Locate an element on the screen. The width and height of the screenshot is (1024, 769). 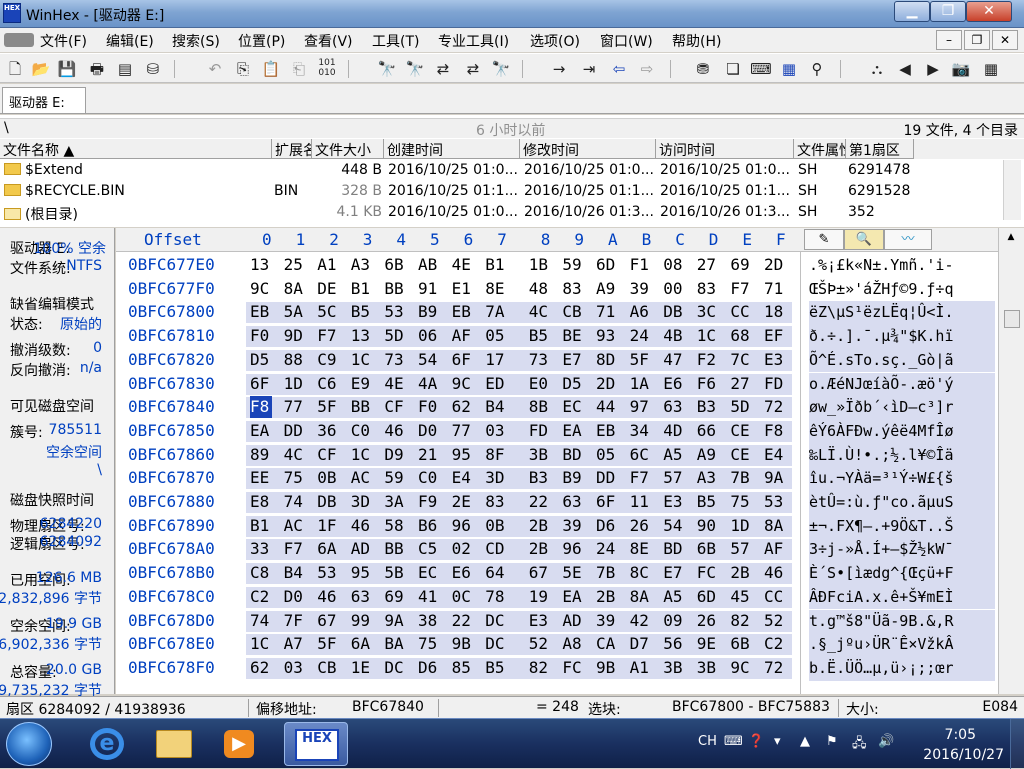
hex-byte: CA is located at coordinates (607, 644).